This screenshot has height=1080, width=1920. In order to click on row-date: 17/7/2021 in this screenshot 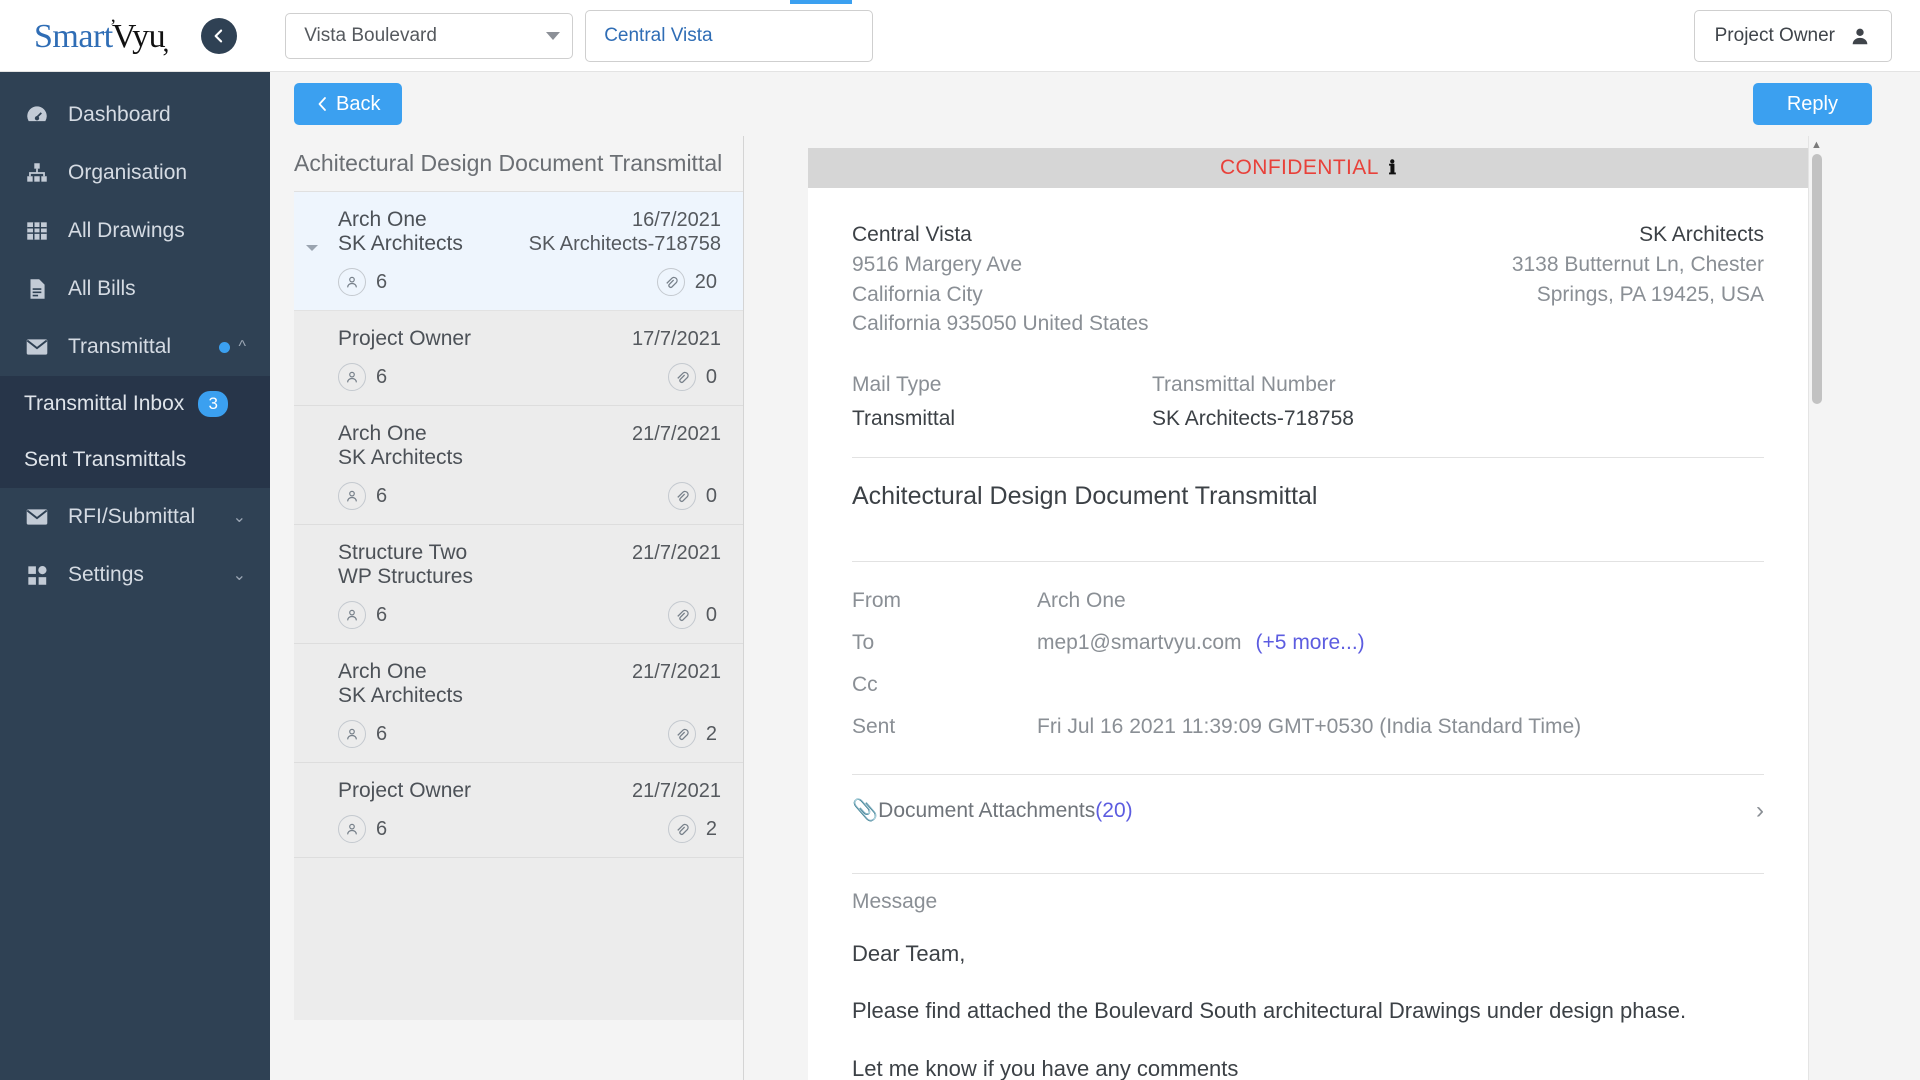, I will do `click(676, 339)`.